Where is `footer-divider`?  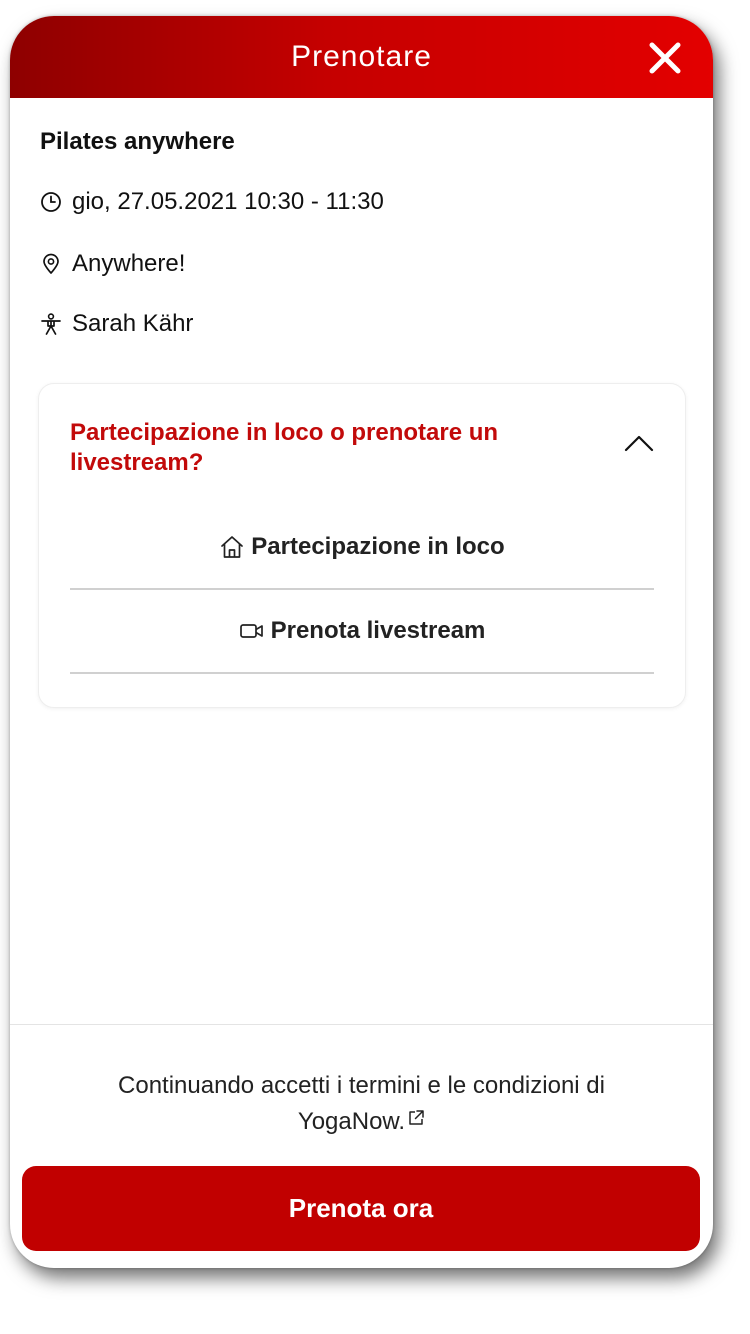
footer-divider is located at coordinates (361, 1024).